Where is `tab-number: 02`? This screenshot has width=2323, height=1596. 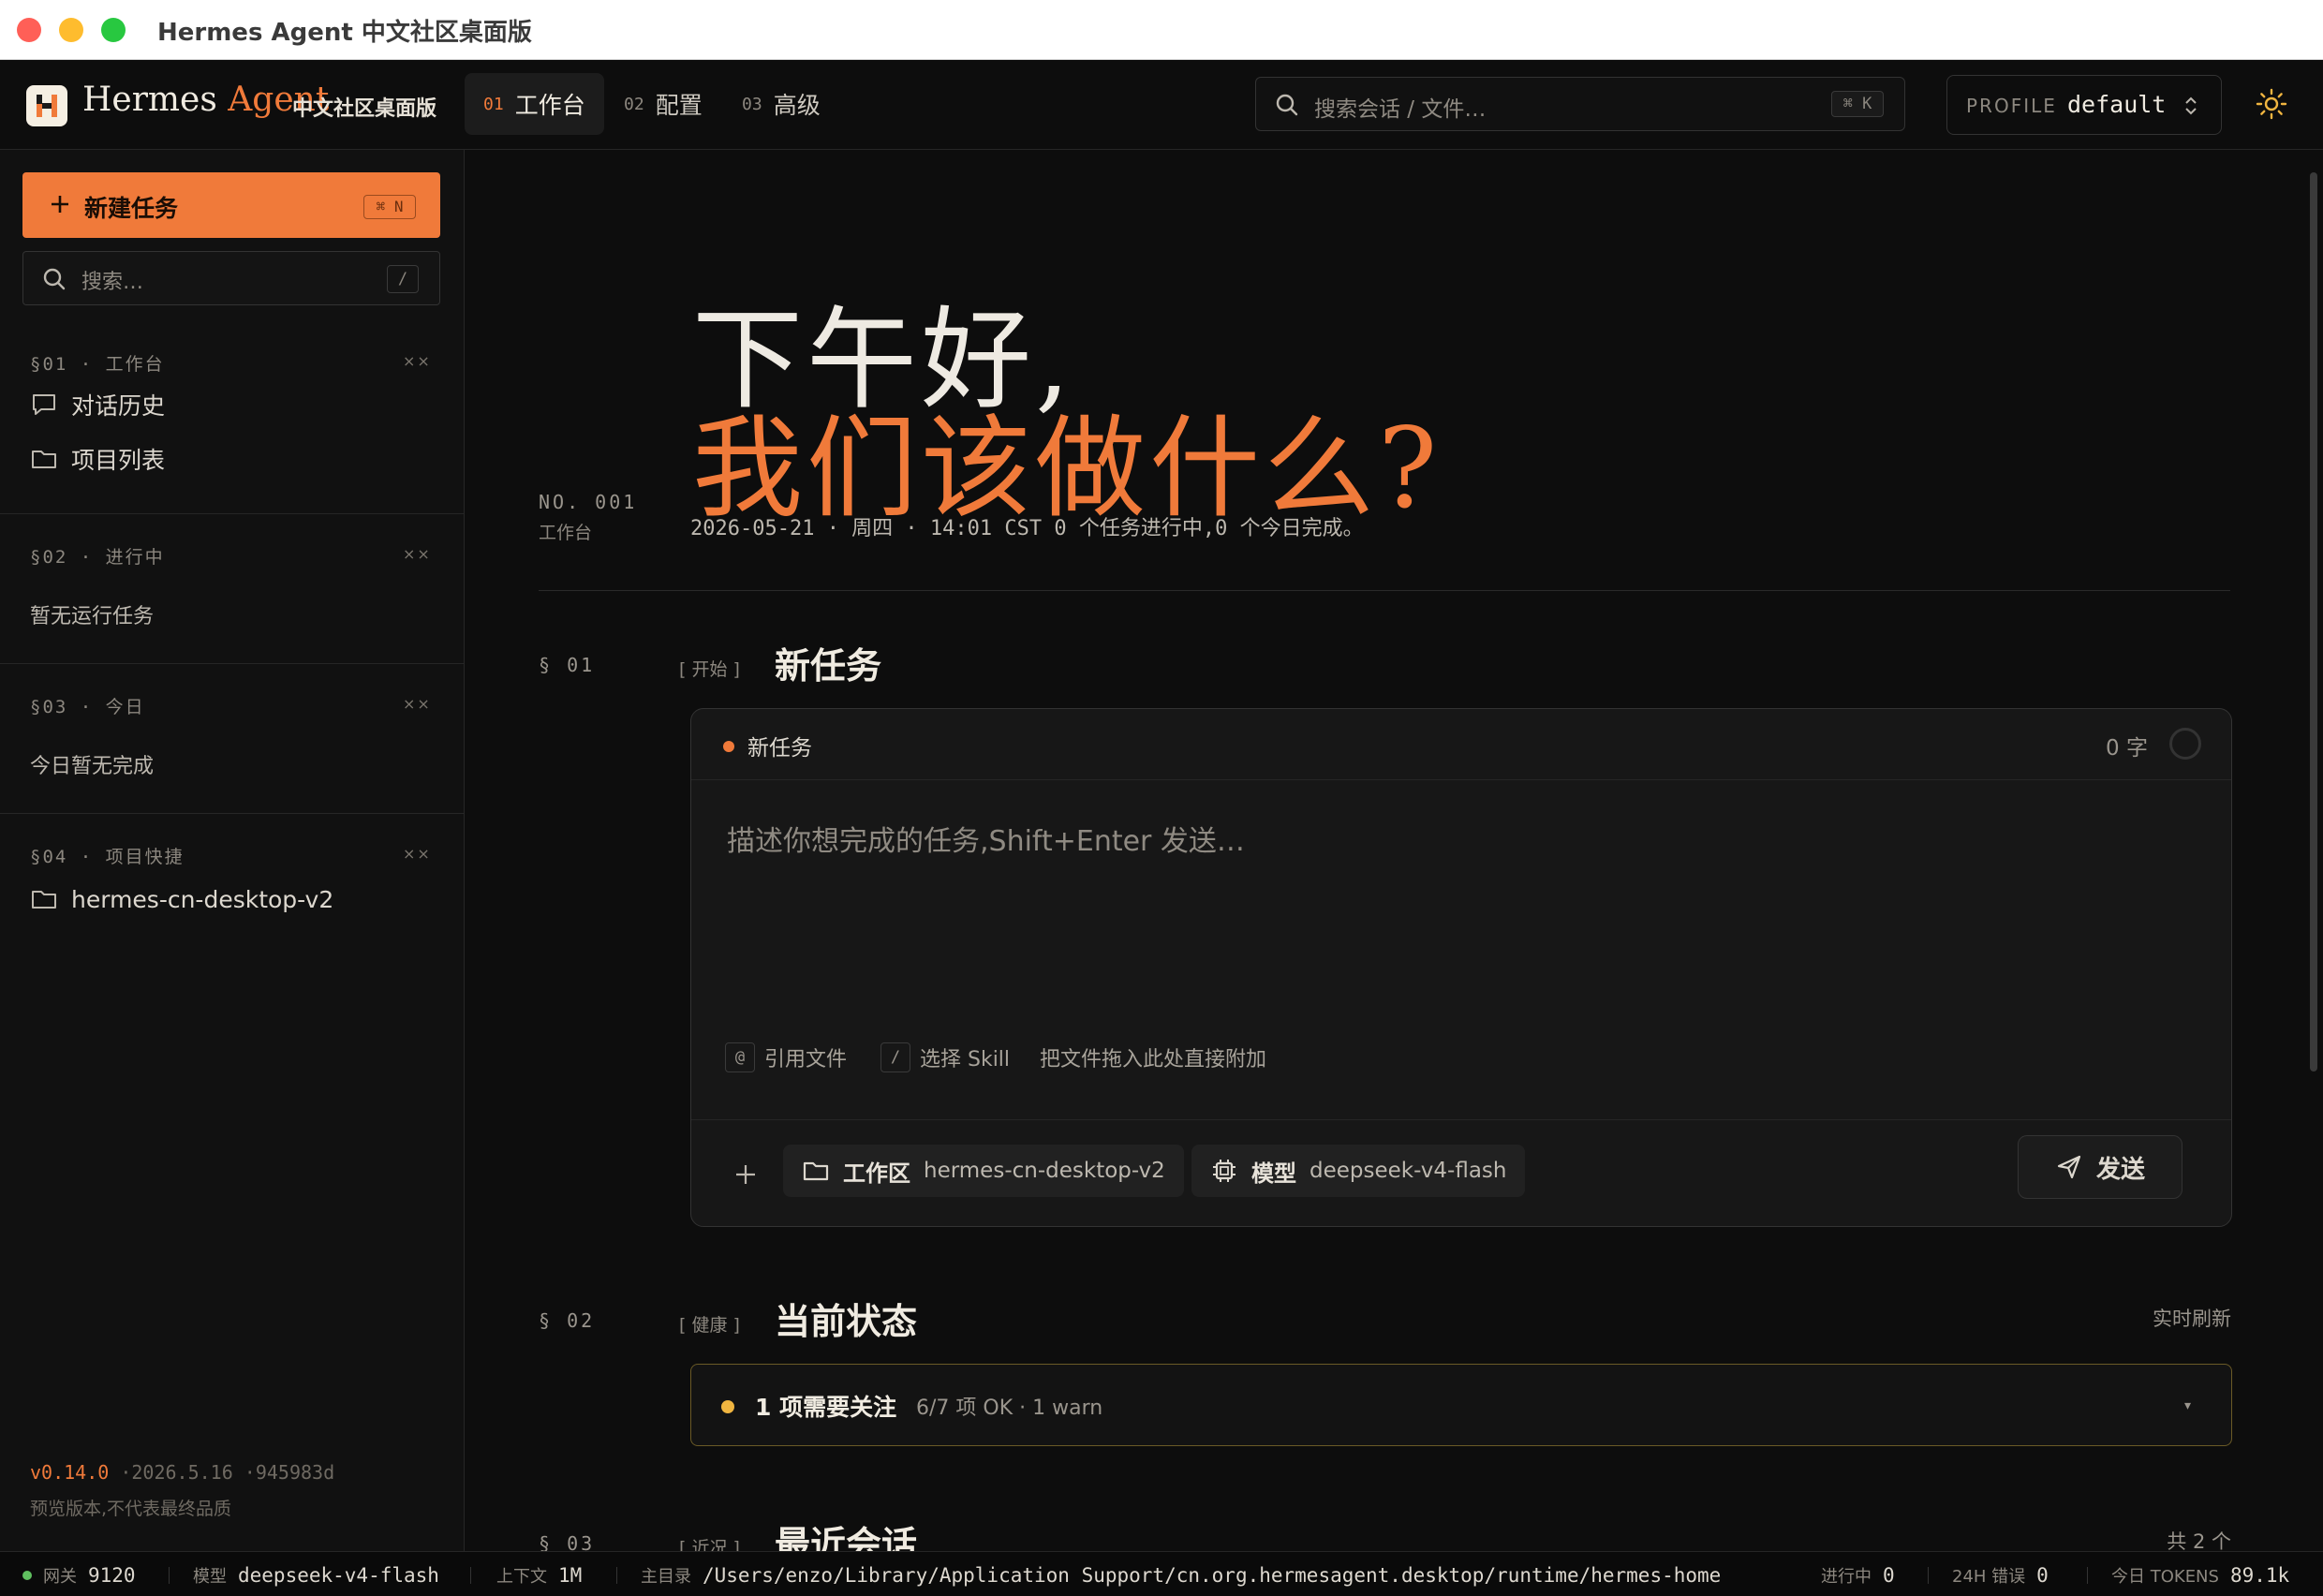 tab-number: 02 is located at coordinates (634, 104).